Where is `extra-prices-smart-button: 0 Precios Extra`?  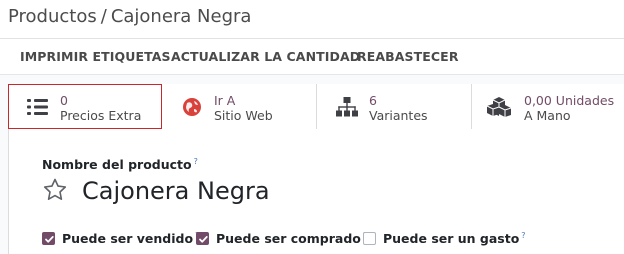
extra-prices-smart-button: 0 Precios Extra is located at coordinates (85, 106).